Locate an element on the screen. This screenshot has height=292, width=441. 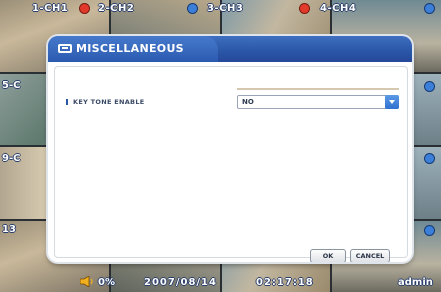
setting-label: KEY TONE ENABLE is located at coordinates (109, 102).